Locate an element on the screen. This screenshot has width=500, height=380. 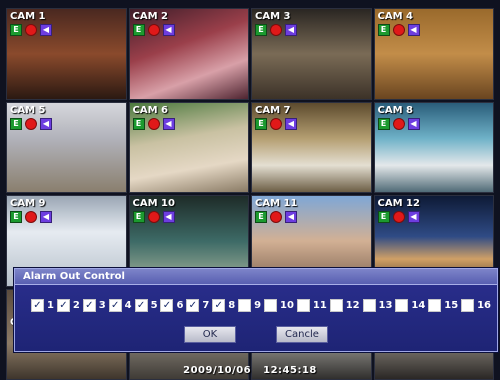
alarm-output-number: 15 is located at coordinates (451, 305).